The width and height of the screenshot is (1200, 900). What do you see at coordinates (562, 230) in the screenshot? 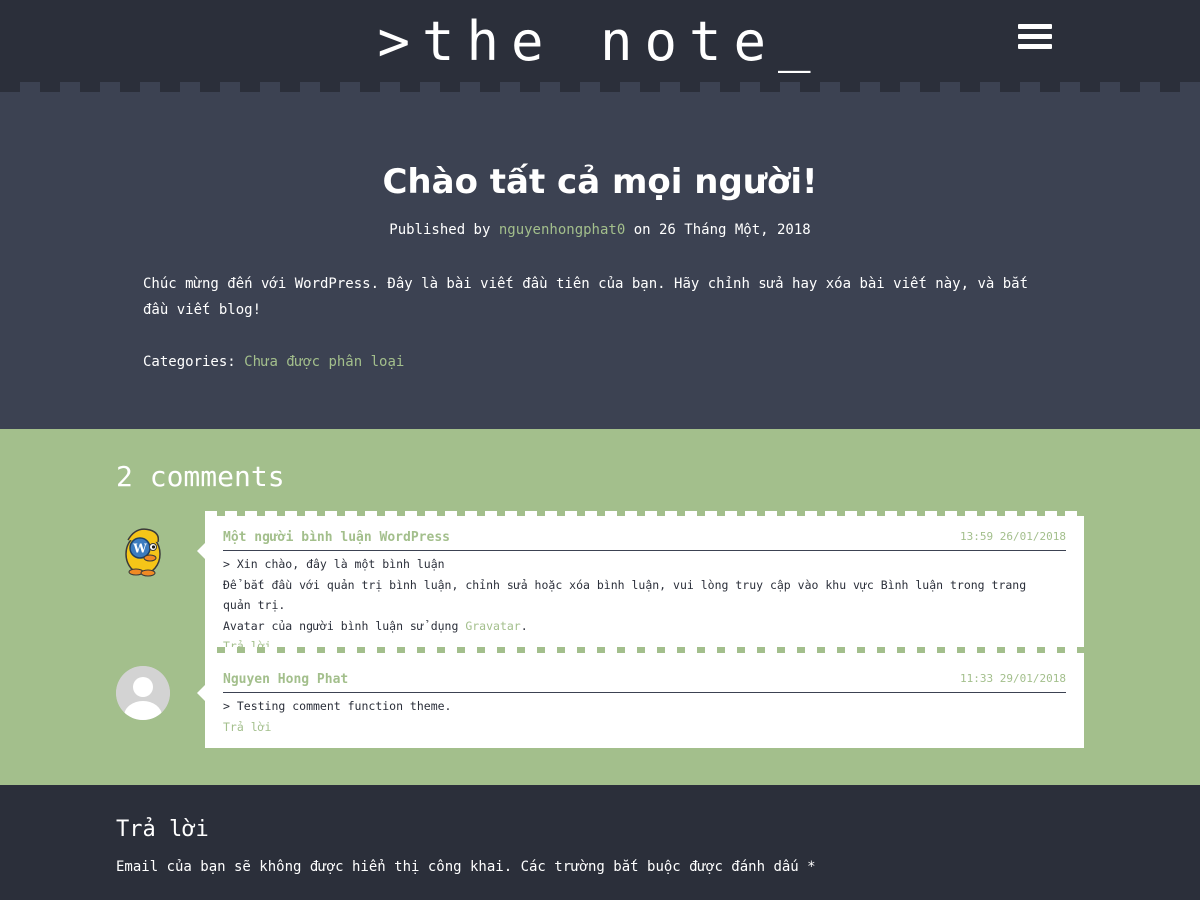
I see `post-author-link: nguyenhongphat0` at bounding box center [562, 230].